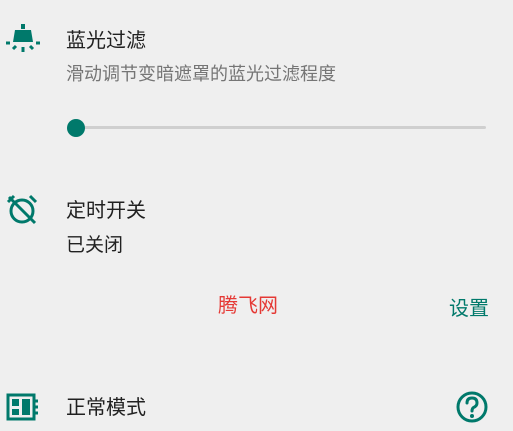  I want to click on timer-title: 定时开关, so click(106, 210).